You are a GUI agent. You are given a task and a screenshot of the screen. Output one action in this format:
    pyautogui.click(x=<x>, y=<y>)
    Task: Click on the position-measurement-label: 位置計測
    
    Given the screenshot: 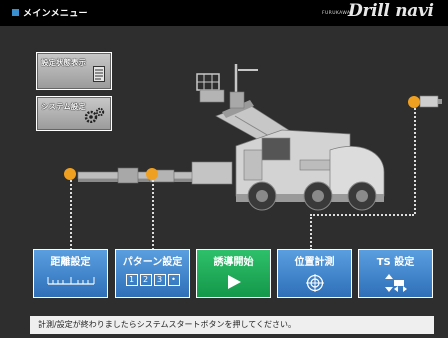 What is the action you would take?
    pyautogui.click(x=314, y=262)
    